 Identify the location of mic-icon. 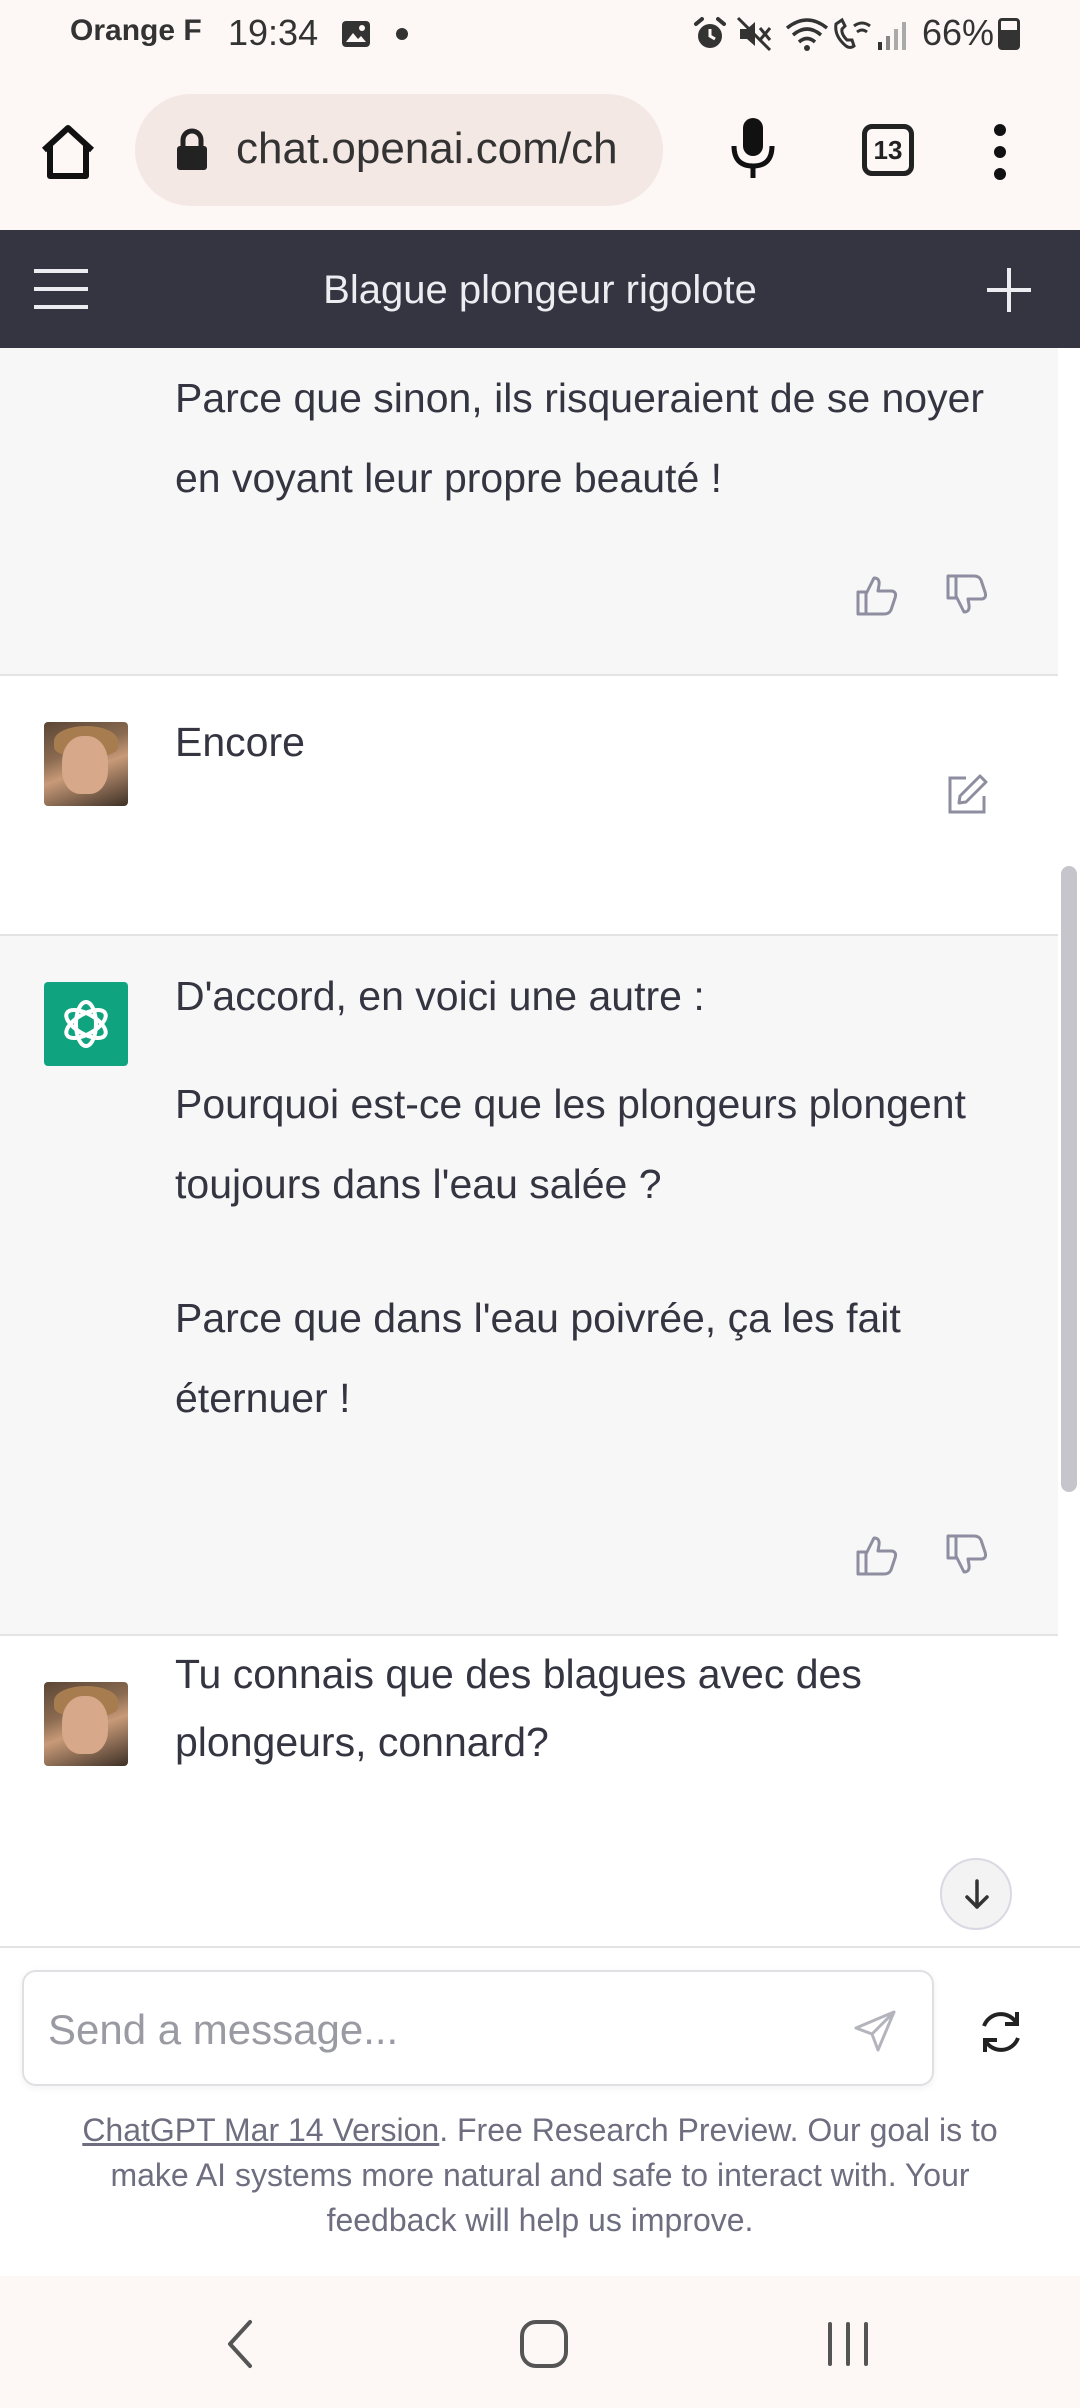
(753, 149).